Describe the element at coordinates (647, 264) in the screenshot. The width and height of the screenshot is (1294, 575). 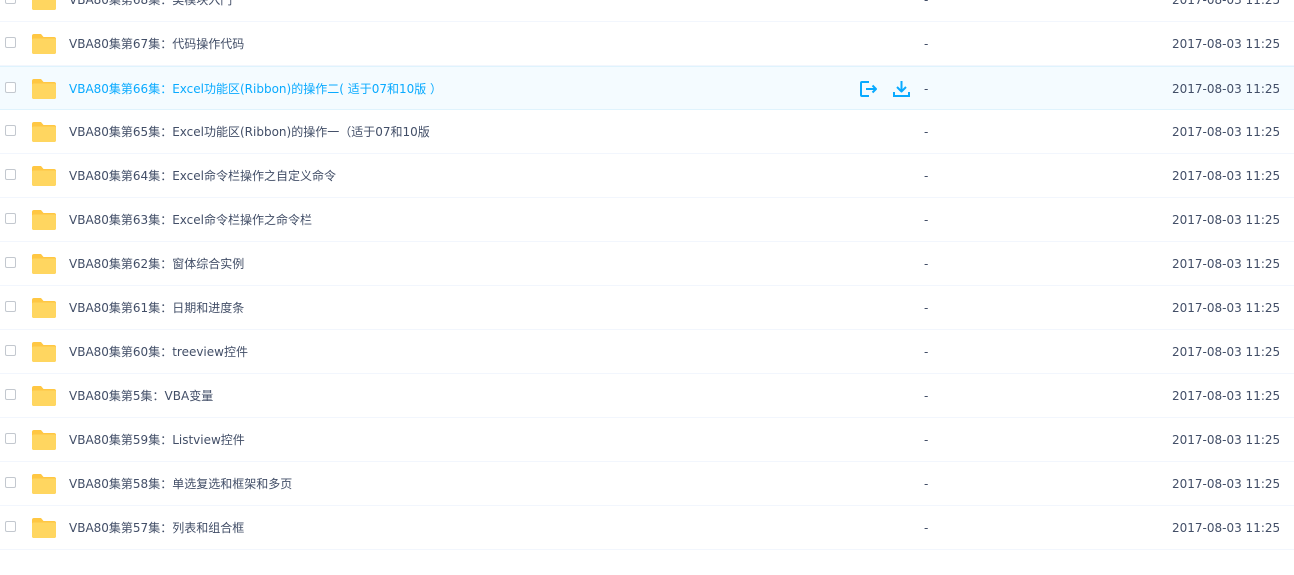
I see `list-item: VBA80集第62集：窗体综合实例 - 2017-08-03 11:25` at that location.